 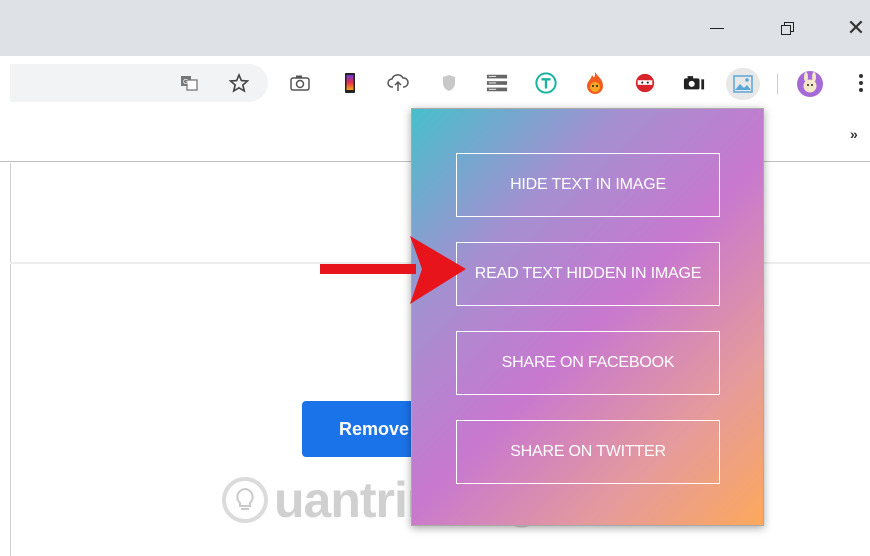 I want to click on close-icon: ✕, so click(x=856, y=27).